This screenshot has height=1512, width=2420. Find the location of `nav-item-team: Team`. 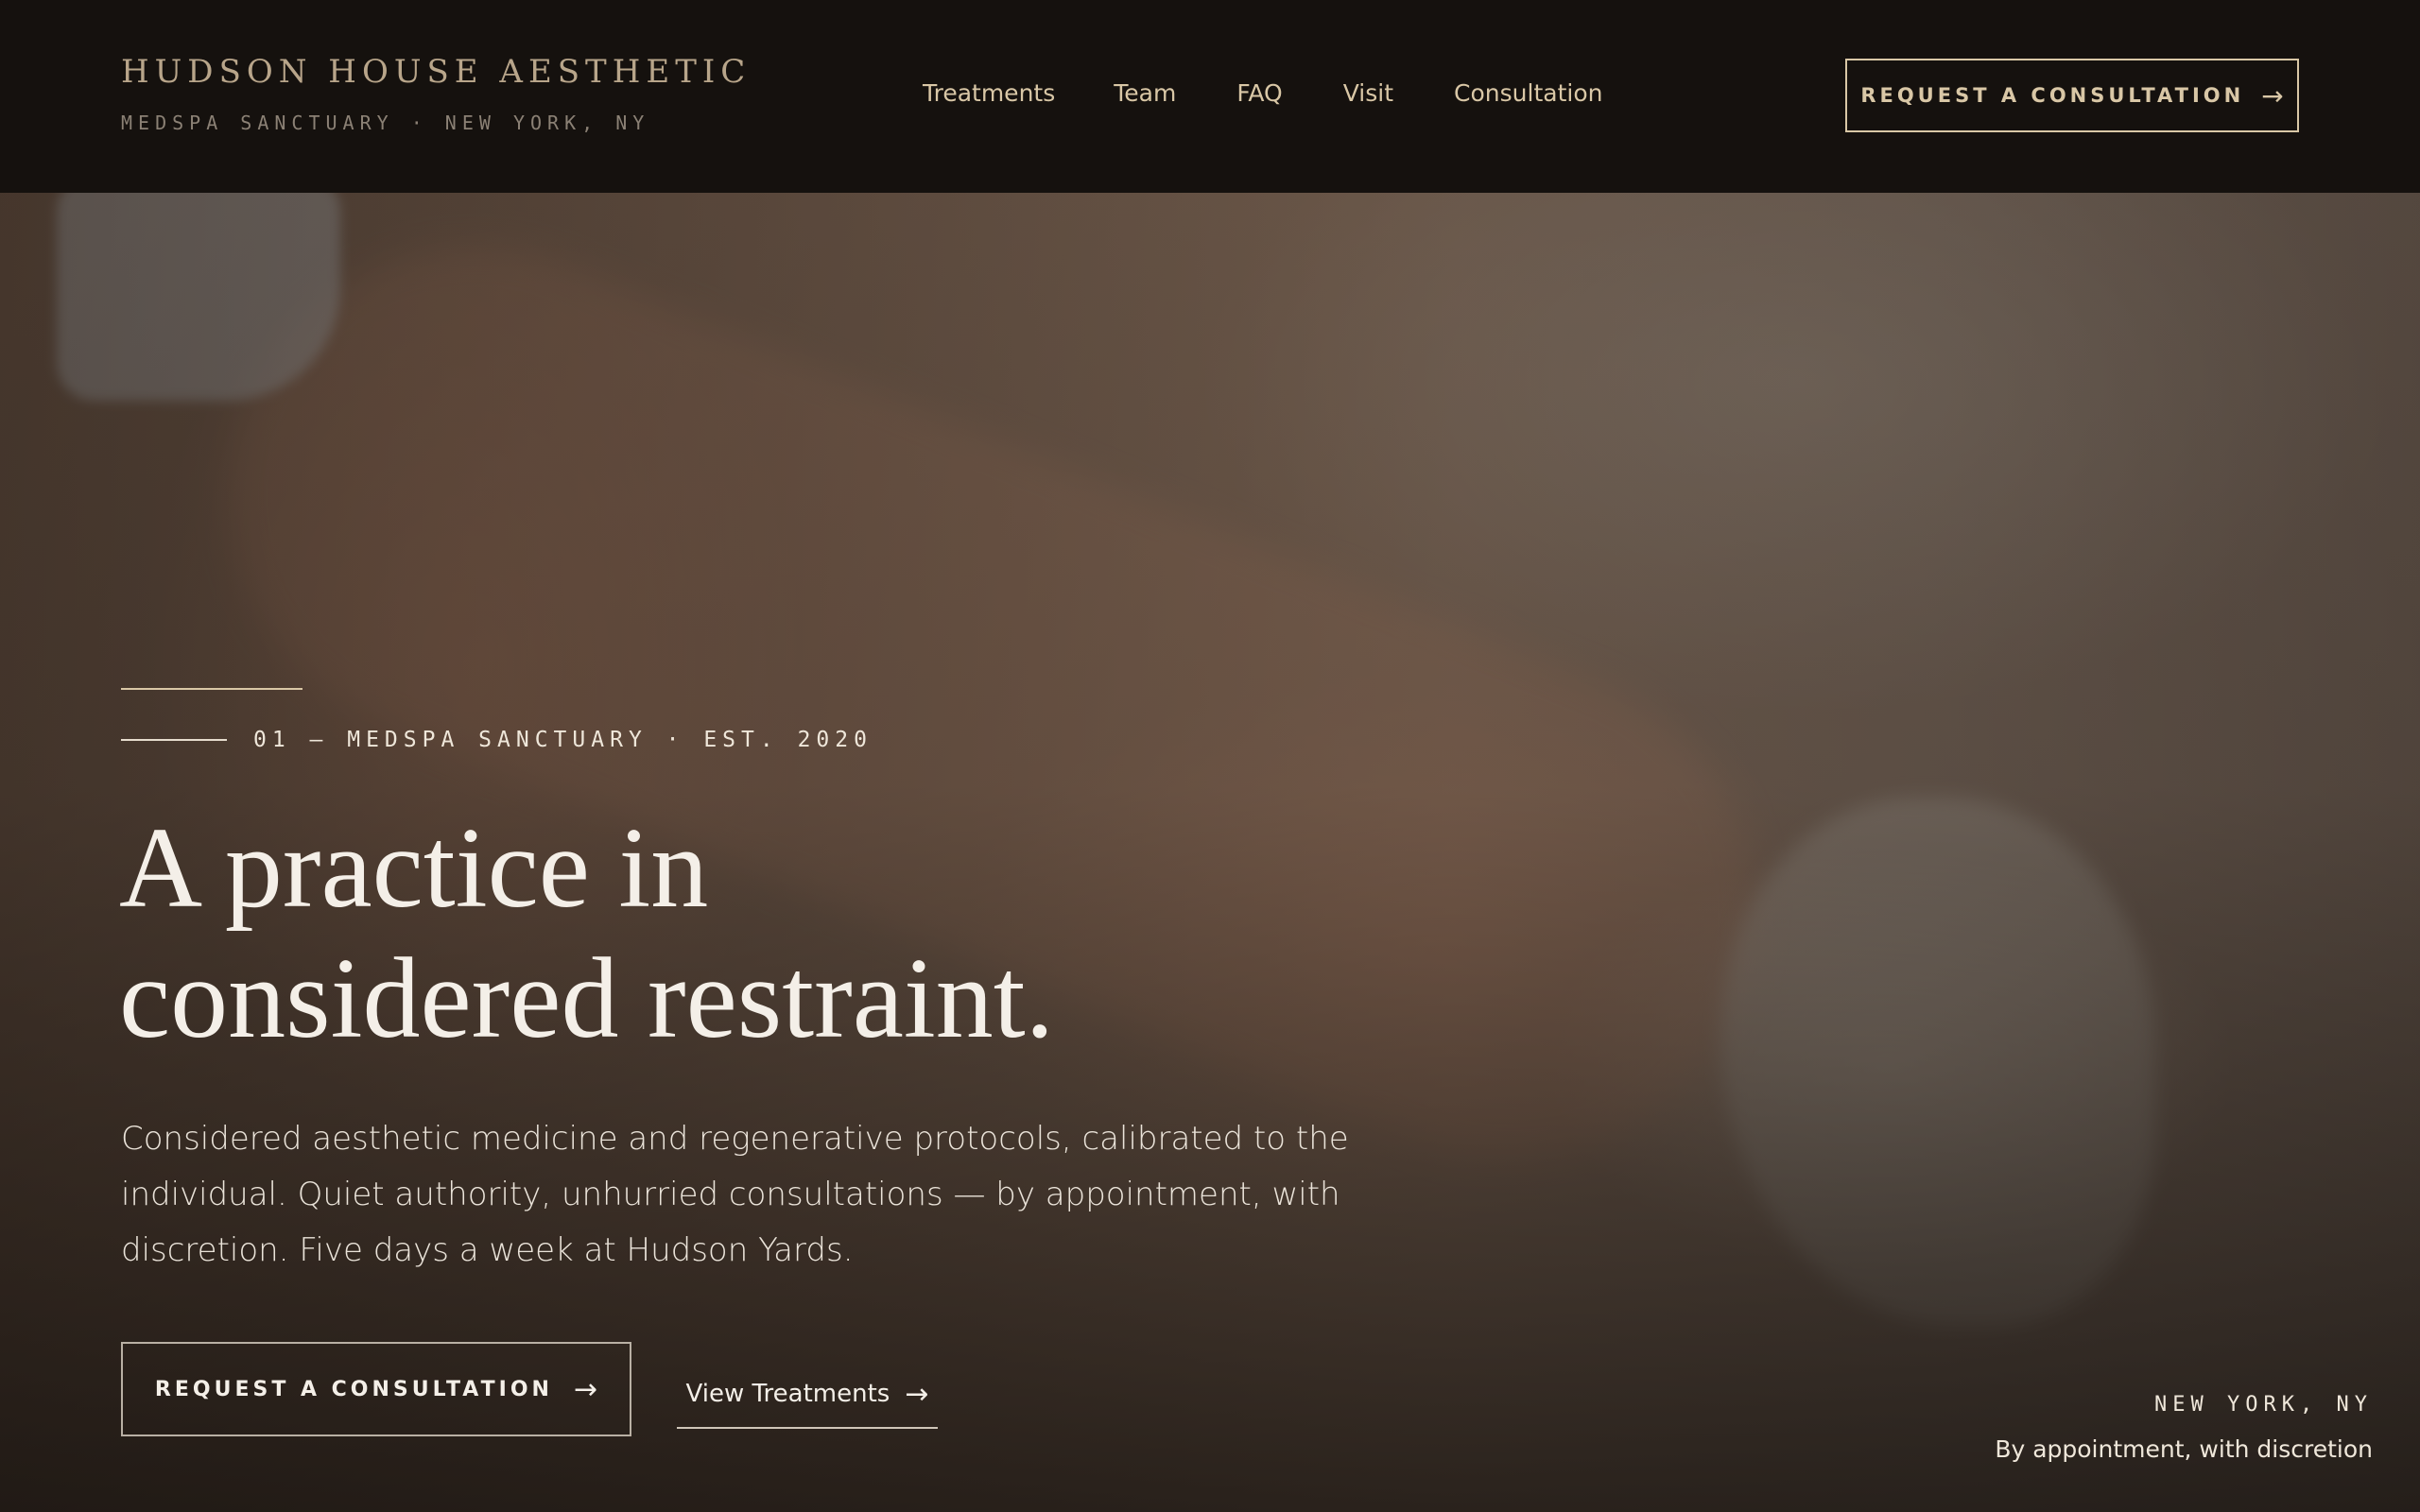

nav-item-team: Team is located at coordinates (1145, 93).